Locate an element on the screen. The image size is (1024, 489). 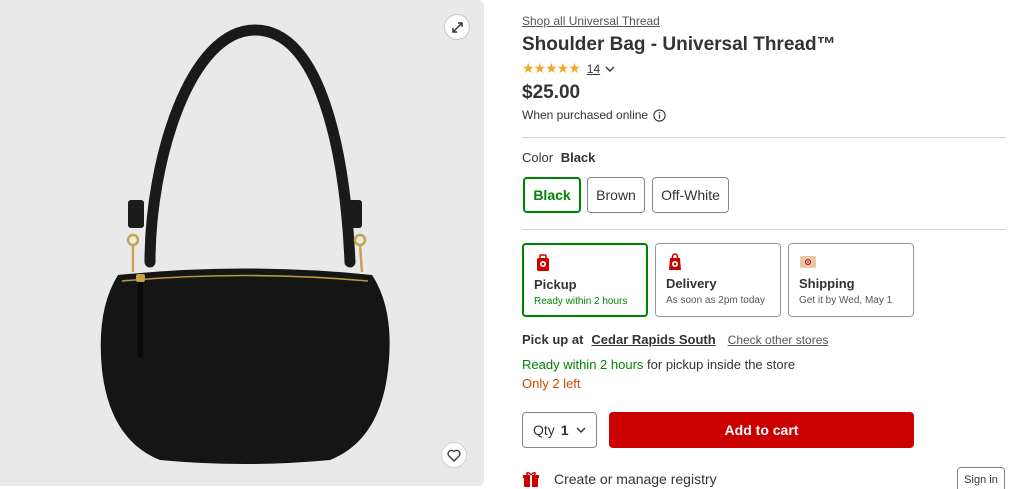
favorite-button is located at coordinates (454, 455).